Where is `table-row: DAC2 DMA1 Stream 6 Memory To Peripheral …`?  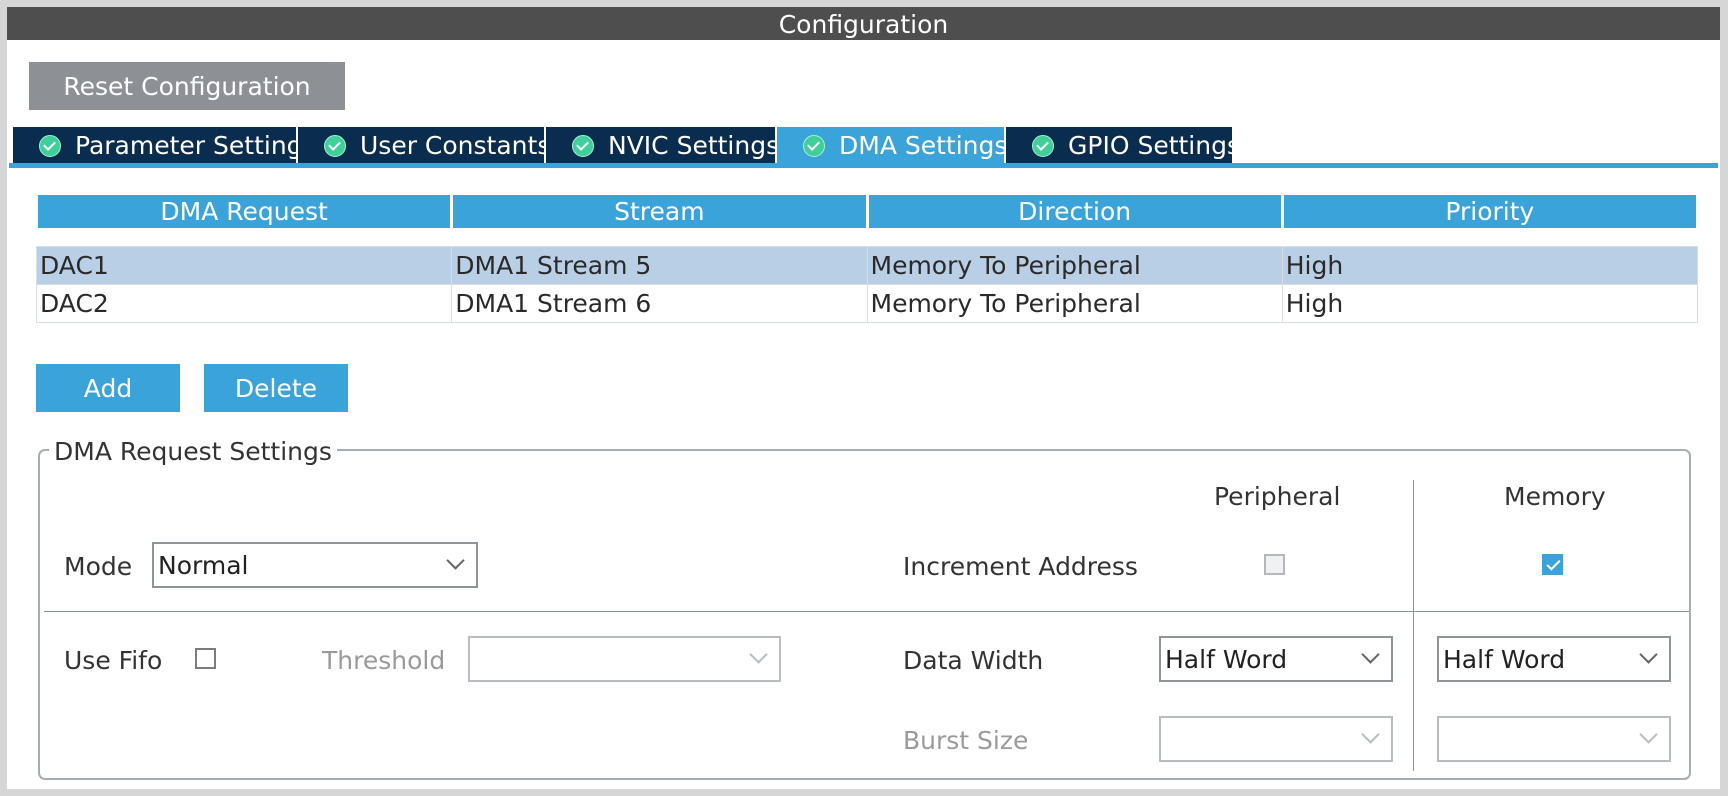
table-row: DAC2 DMA1 Stream 6 Memory To Peripheral … is located at coordinates (867, 303).